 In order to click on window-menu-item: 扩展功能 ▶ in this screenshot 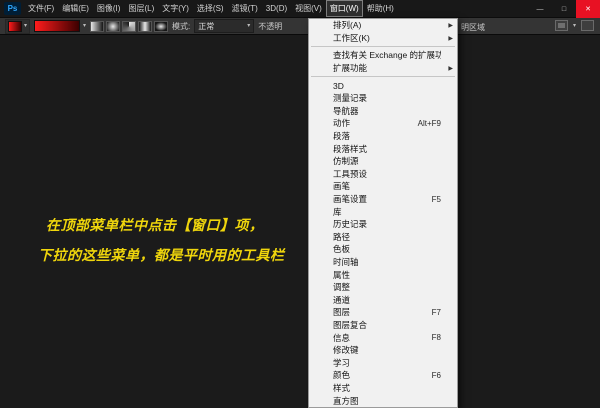, I will do `click(383, 68)`.